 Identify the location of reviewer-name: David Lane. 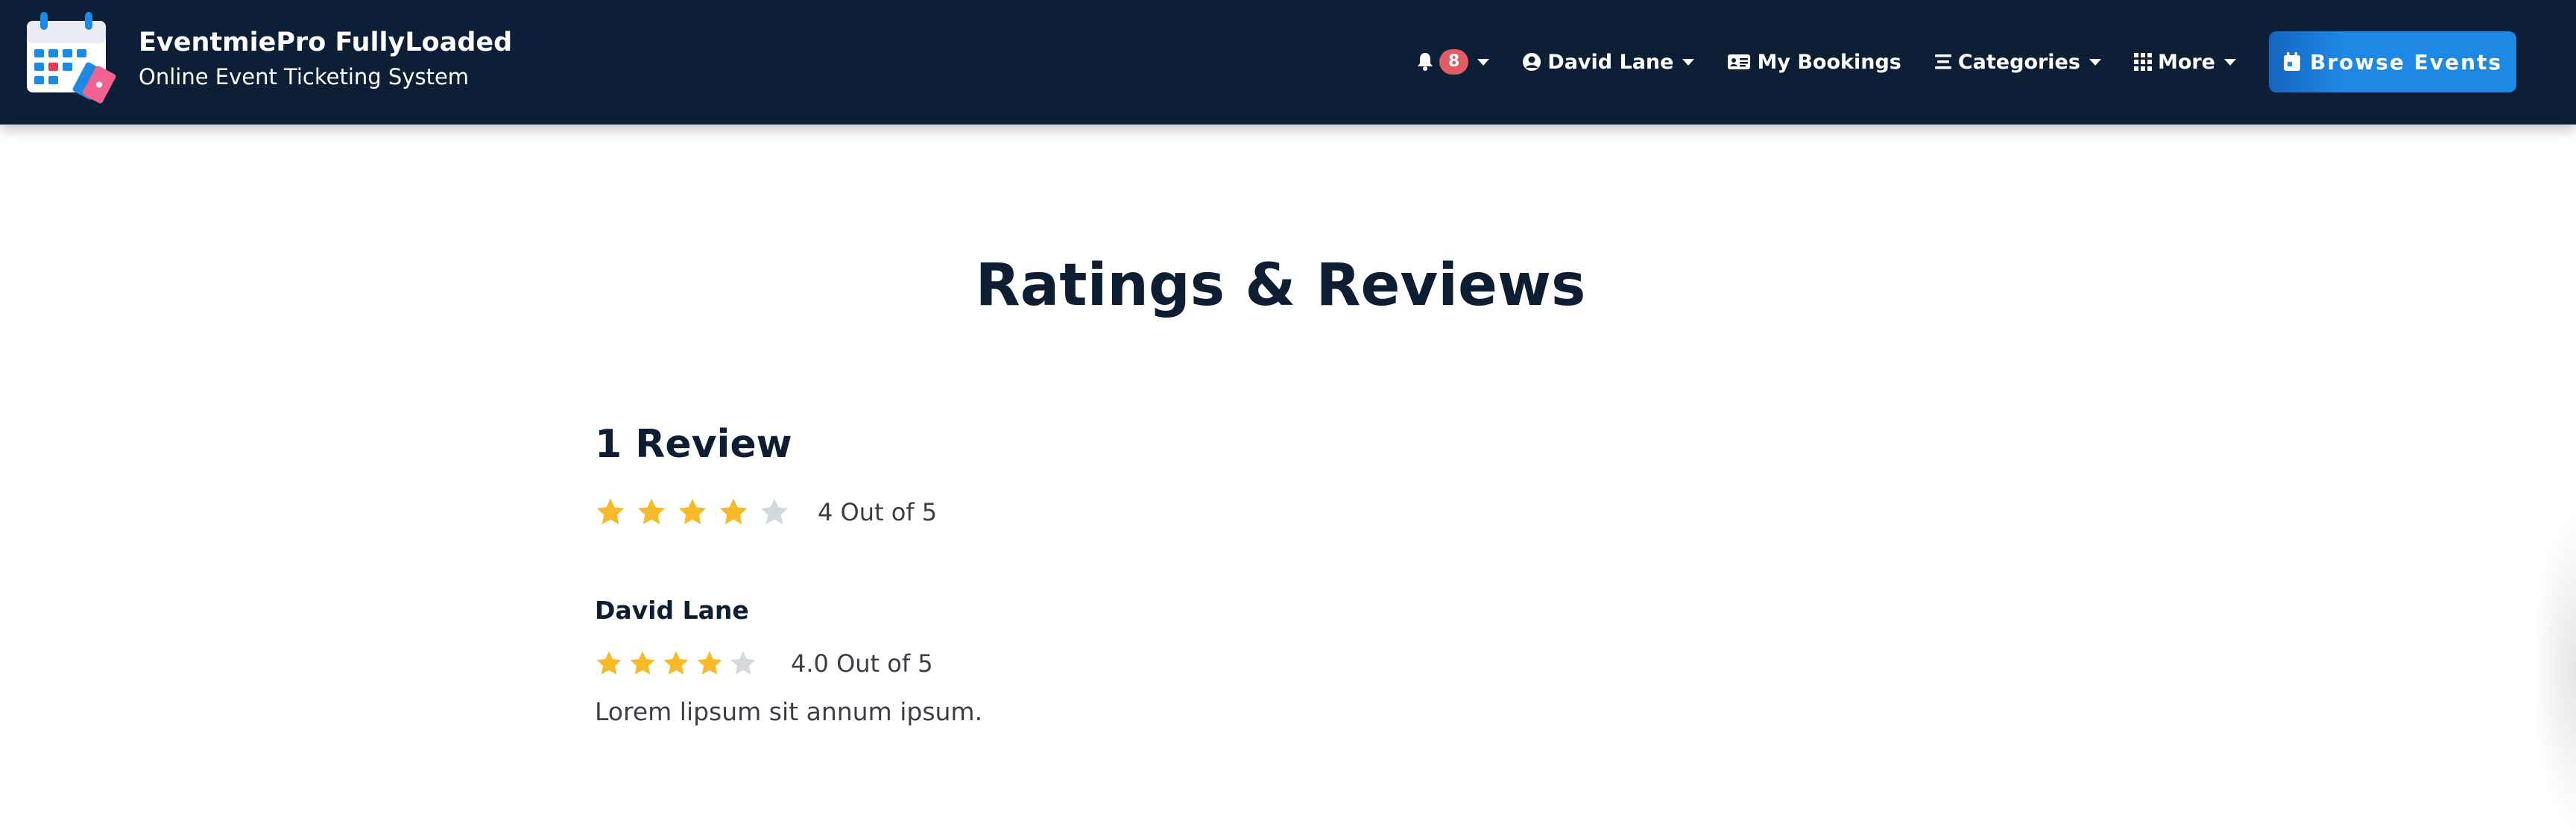
(672, 610).